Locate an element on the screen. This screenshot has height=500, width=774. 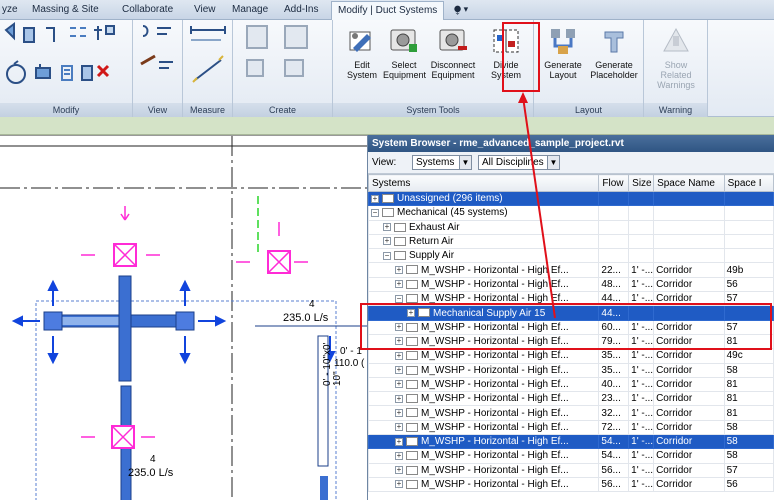
system-cell: − Supply Air is located at coordinates (484, 256).